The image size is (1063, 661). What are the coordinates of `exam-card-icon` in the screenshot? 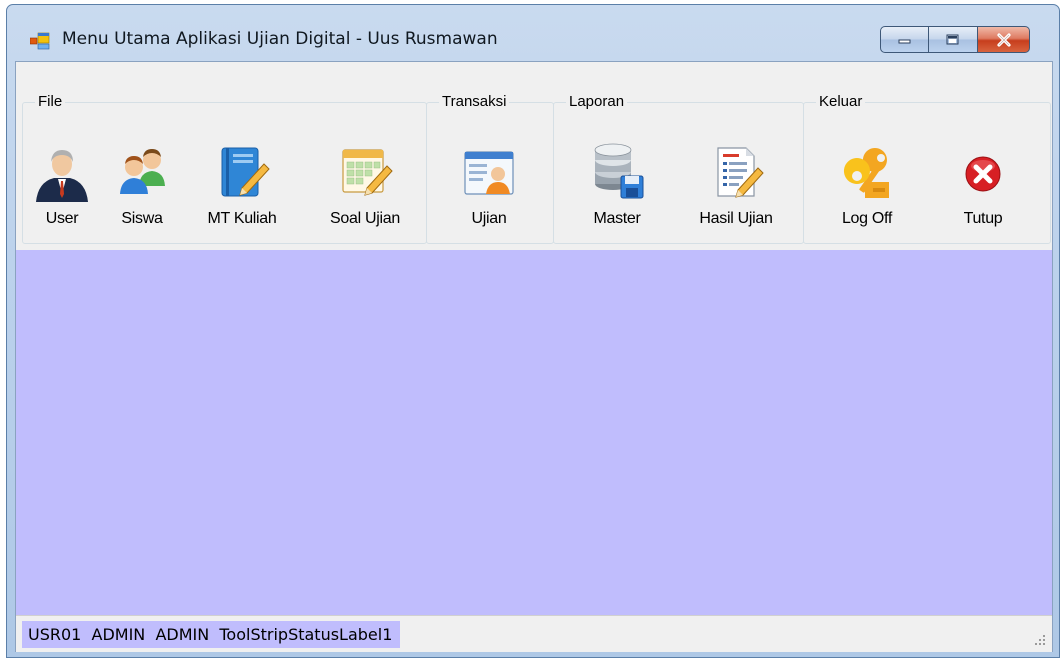 It's located at (489, 172).